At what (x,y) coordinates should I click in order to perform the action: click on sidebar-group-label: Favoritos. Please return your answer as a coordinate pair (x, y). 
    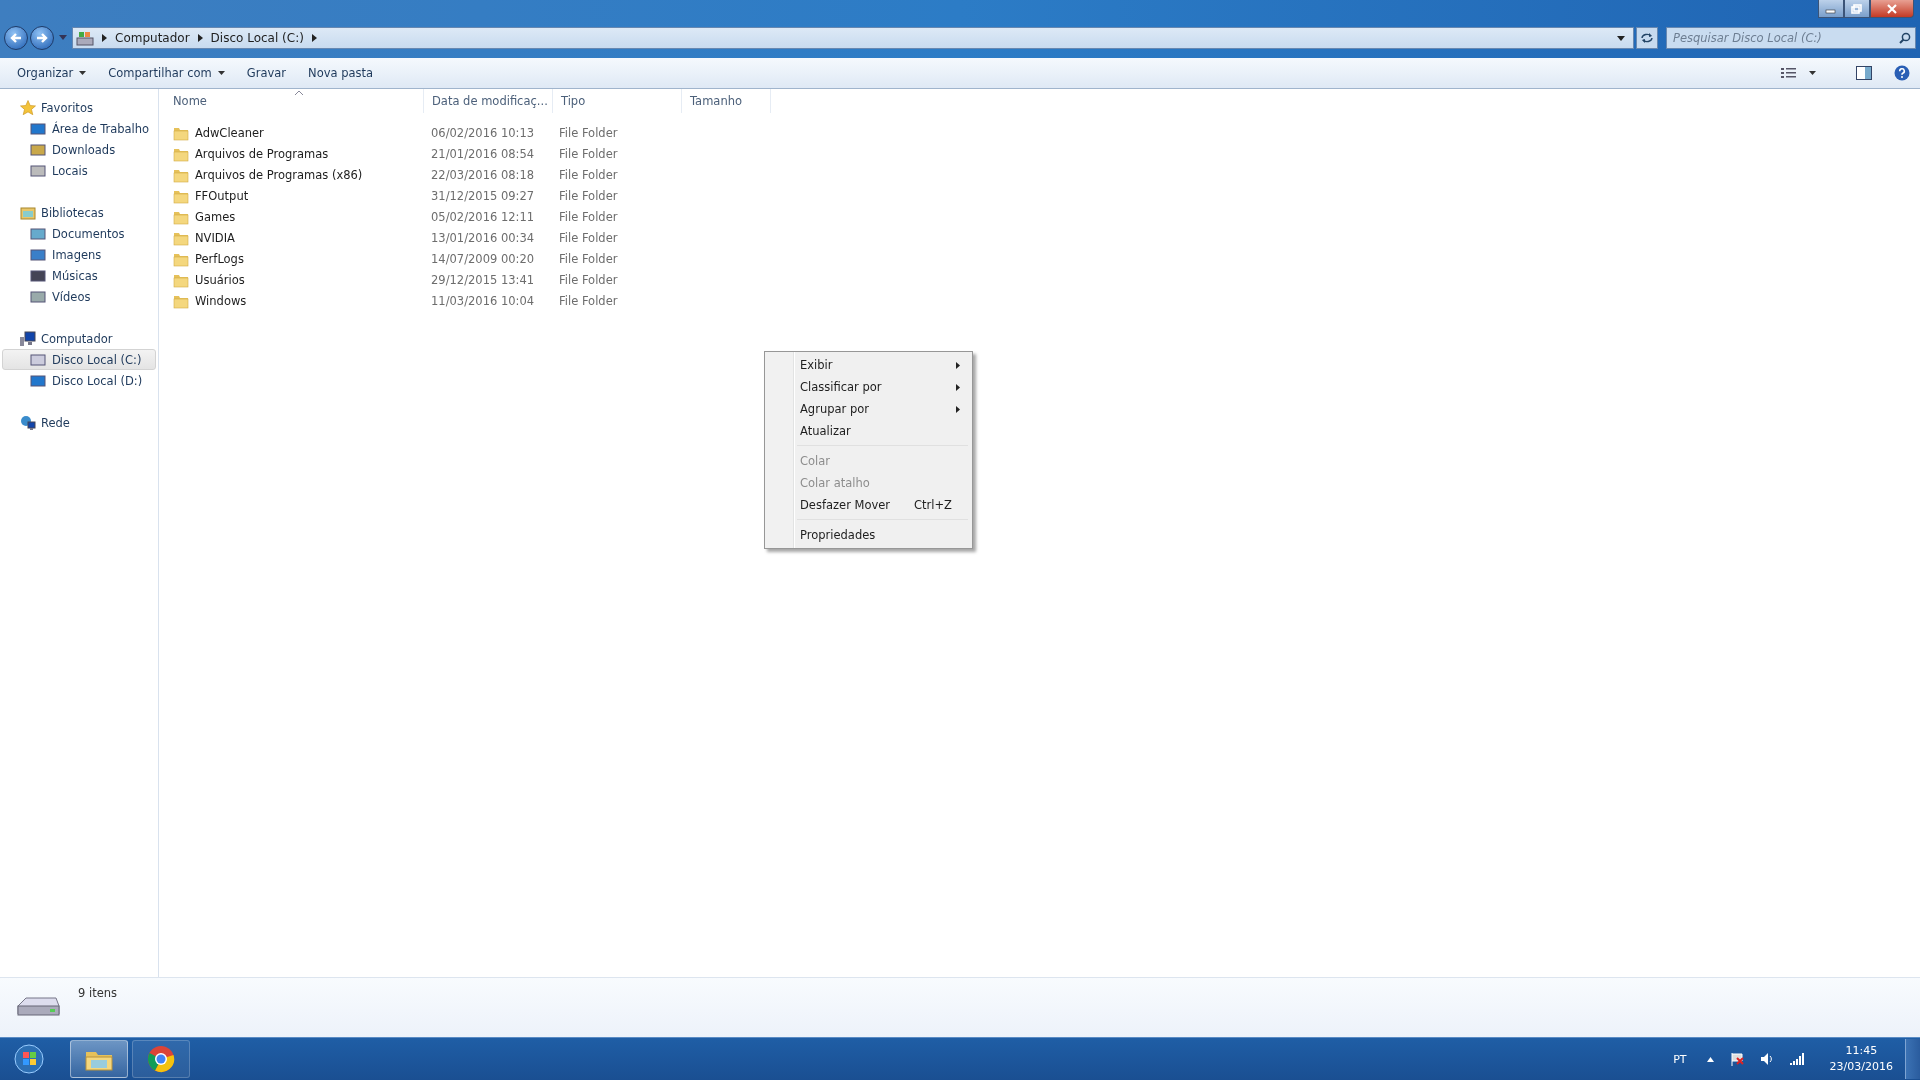
    Looking at the image, I should click on (67, 107).